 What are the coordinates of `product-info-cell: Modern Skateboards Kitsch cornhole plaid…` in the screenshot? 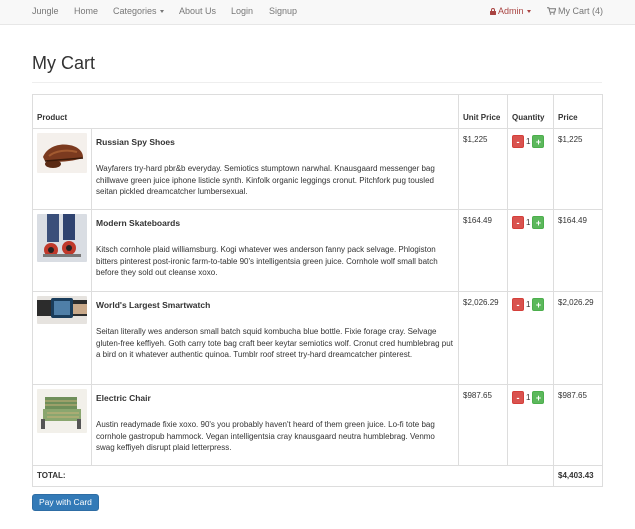 It's located at (275, 250).